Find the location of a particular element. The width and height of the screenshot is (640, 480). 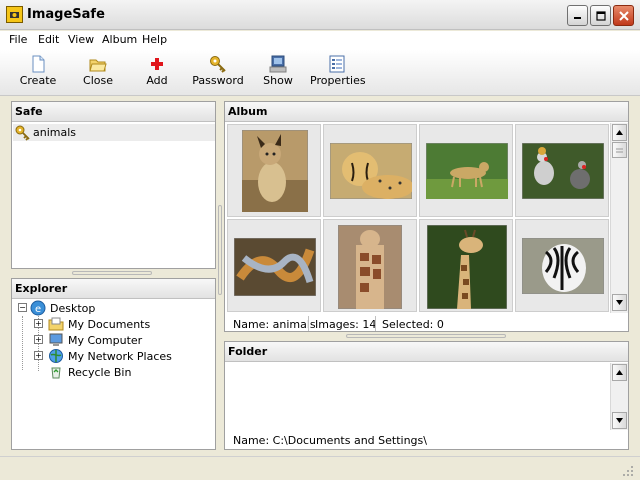

create-button: Create is located at coordinates (38, 70).